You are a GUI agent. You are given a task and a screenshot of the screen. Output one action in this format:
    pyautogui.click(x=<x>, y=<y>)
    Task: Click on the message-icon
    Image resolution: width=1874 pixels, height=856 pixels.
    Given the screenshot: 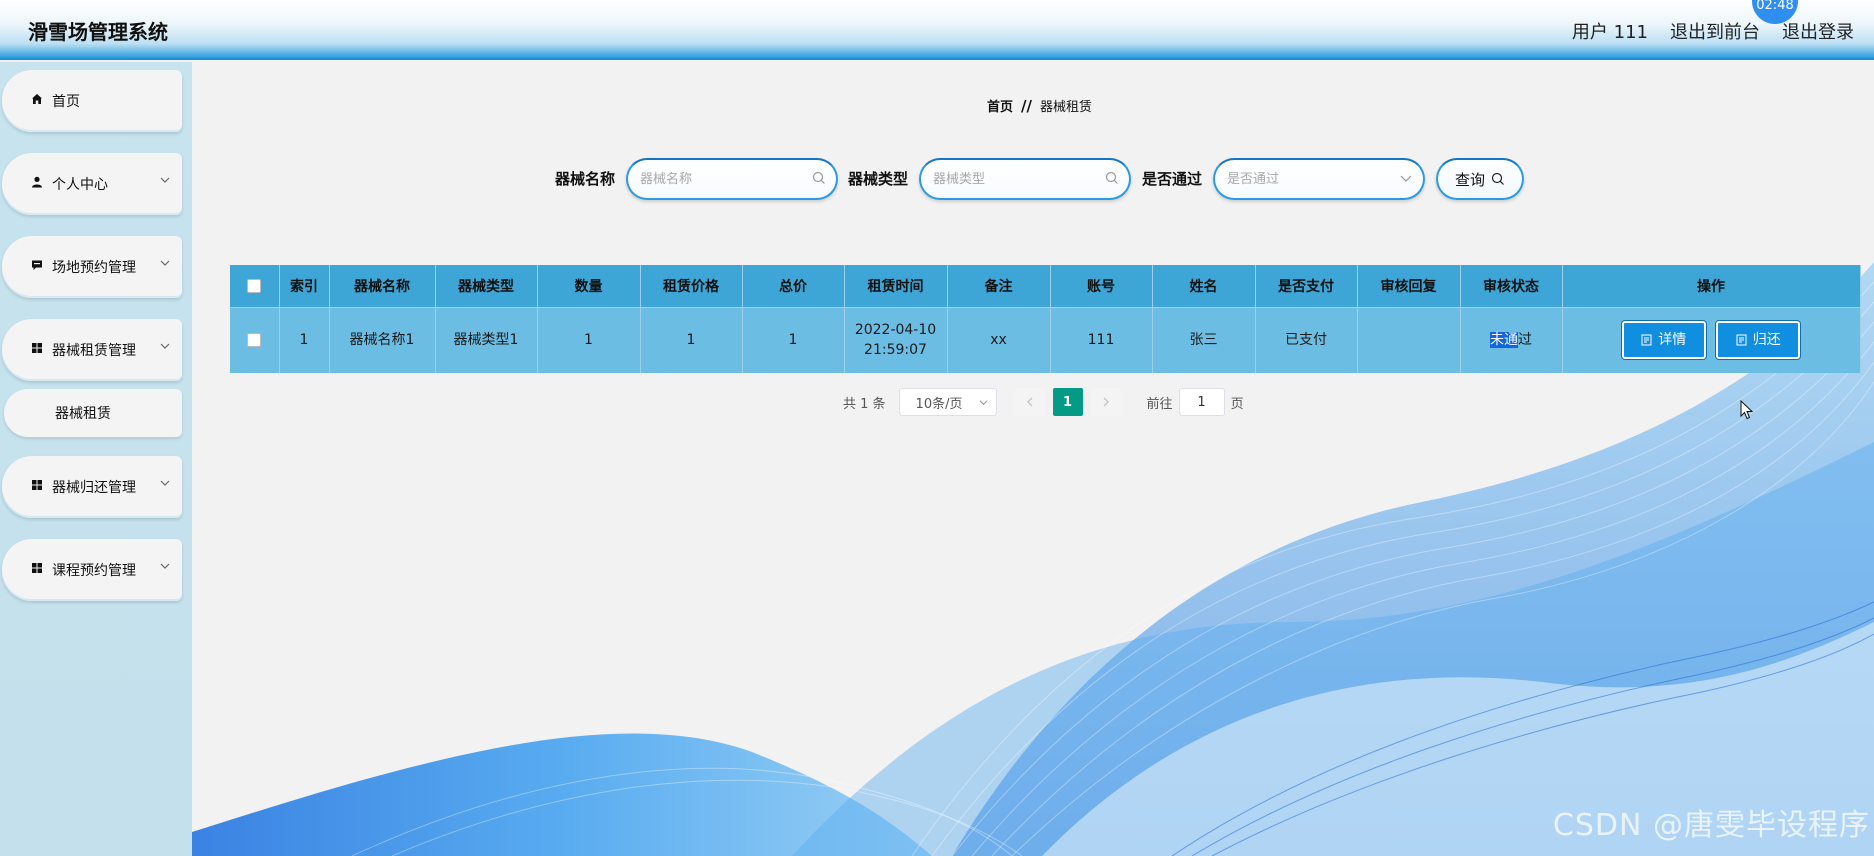 What is the action you would take?
    pyautogui.click(x=37, y=267)
    